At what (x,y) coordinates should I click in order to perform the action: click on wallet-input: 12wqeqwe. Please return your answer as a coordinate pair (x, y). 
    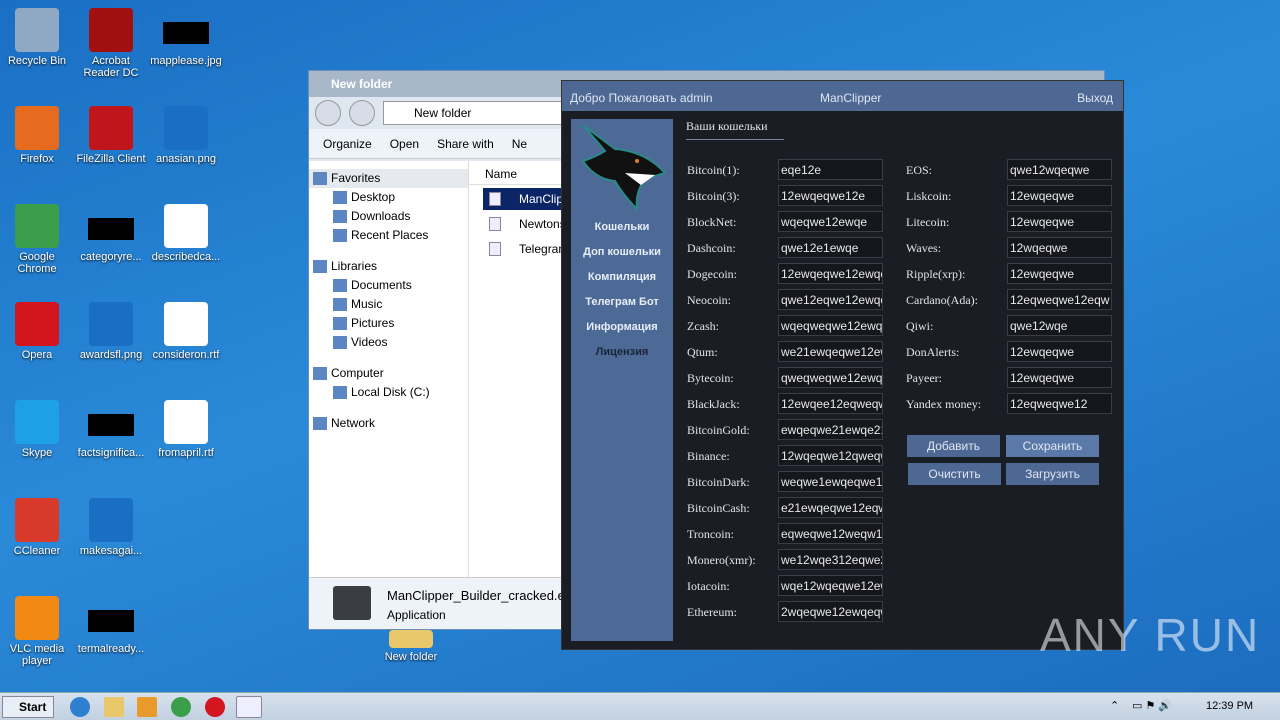
    Looking at the image, I should click on (1059, 247).